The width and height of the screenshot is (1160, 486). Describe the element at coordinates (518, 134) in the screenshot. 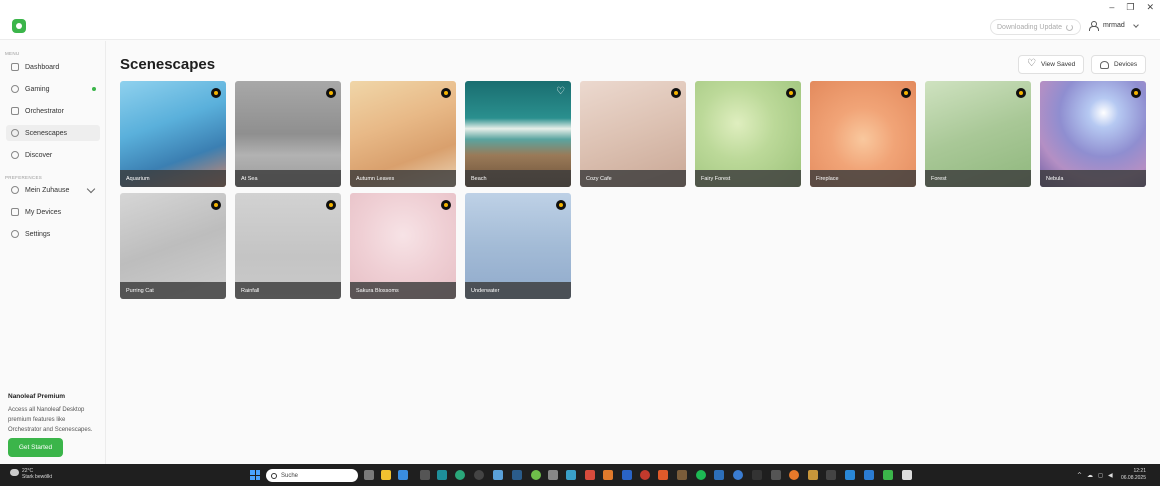

I see `scene-card-beach: ♡ Beach` at that location.